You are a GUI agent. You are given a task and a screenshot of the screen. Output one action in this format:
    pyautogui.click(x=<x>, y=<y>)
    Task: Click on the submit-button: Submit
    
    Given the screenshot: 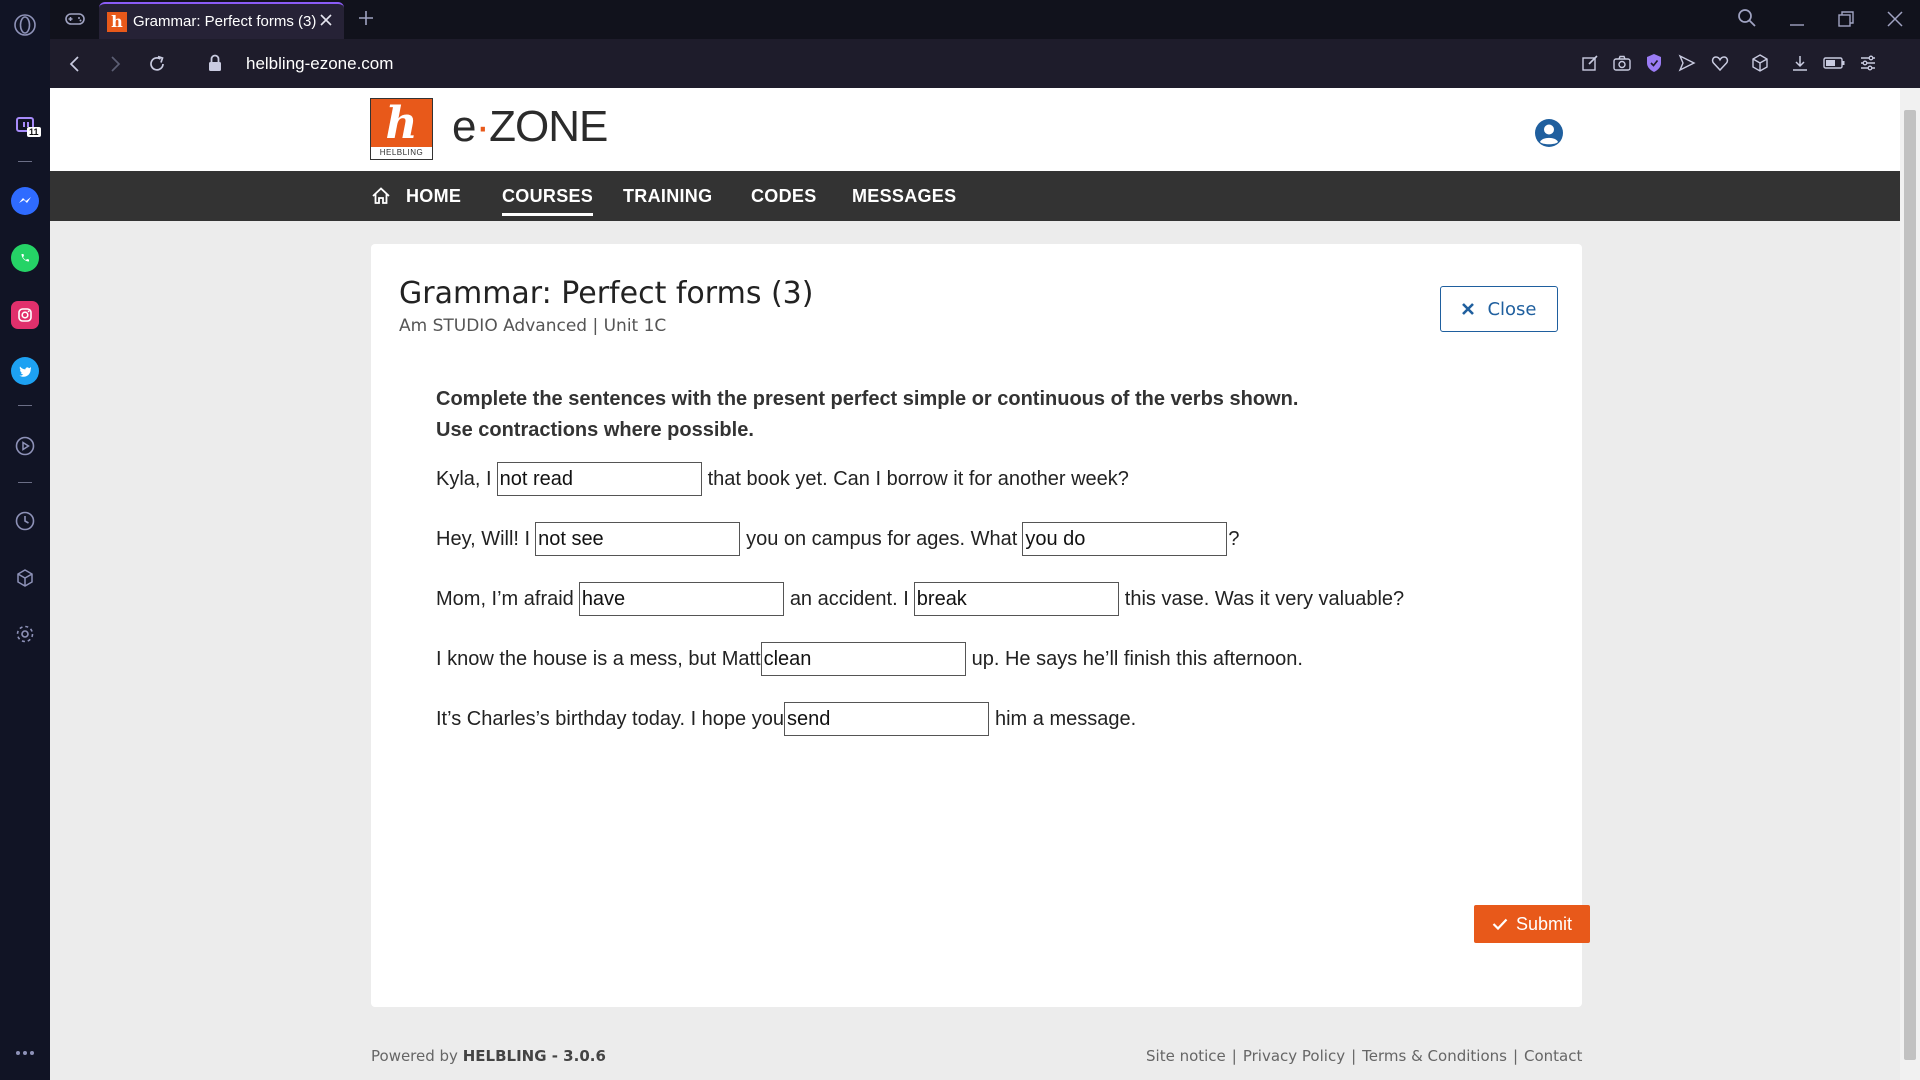 What is the action you would take?
    pyautogui.click(x=1532, y=924)
    